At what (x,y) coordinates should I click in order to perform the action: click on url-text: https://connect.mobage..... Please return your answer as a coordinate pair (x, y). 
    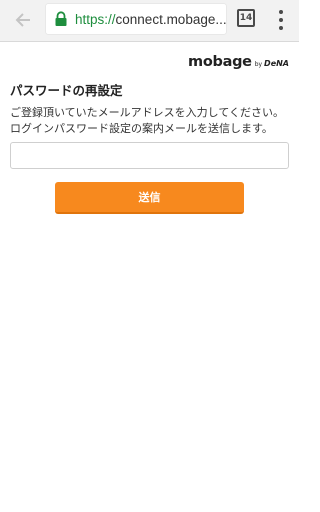
    Looking at the image, I should click on (150, 19).